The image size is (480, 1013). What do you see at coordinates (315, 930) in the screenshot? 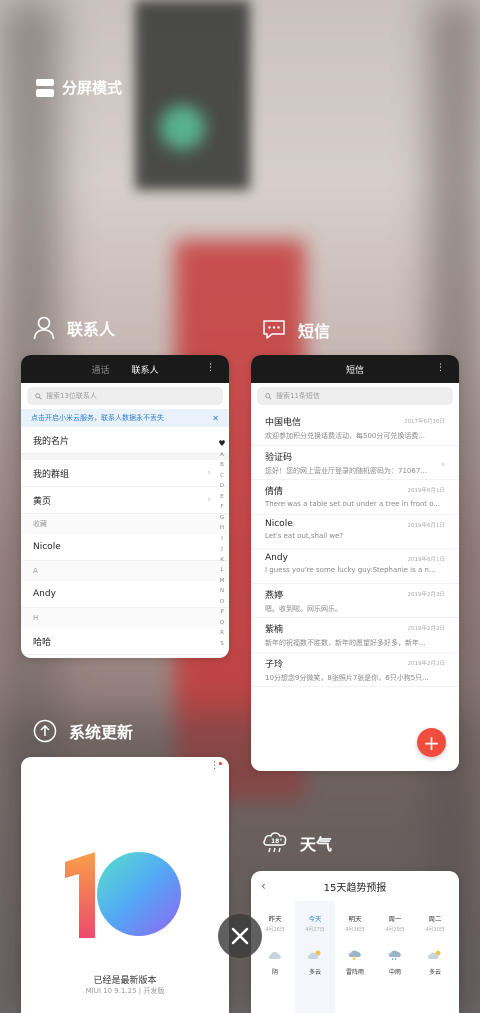
I see `day-date: 4月27日` at bounding box center [315, 930].